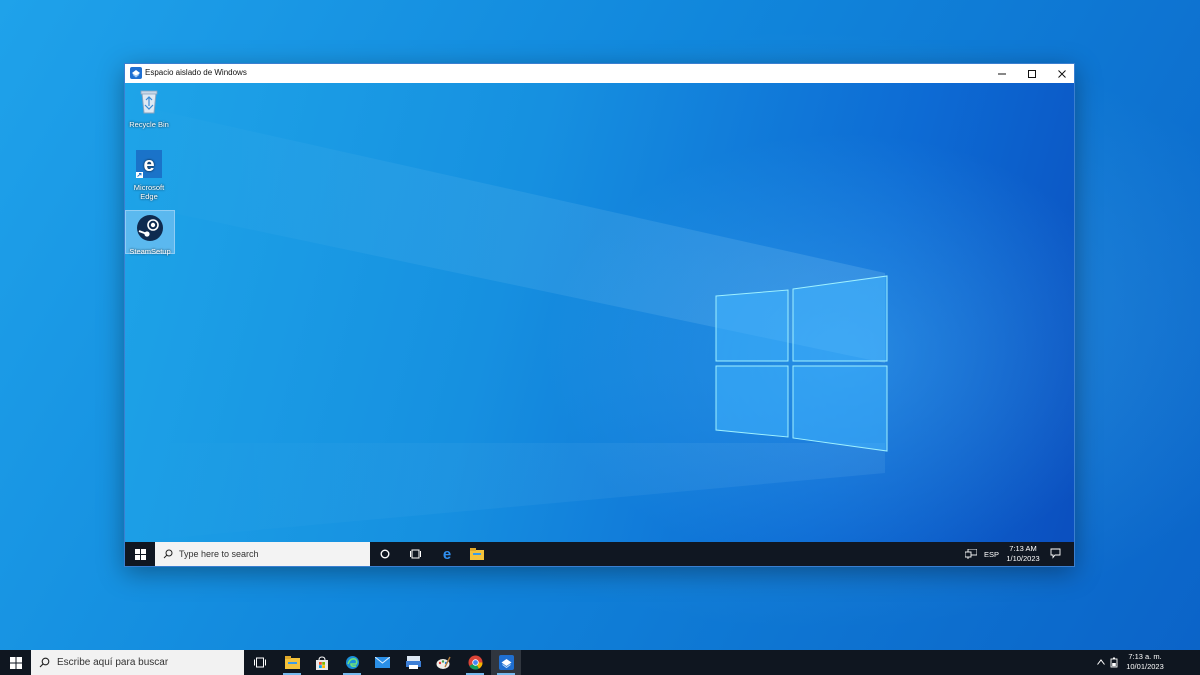  What do you see at coordinates (196, 72) in the screenshot?
I see `sandbox-window-title: Espacio aislado de Windows` at bounding box center [196, 72].